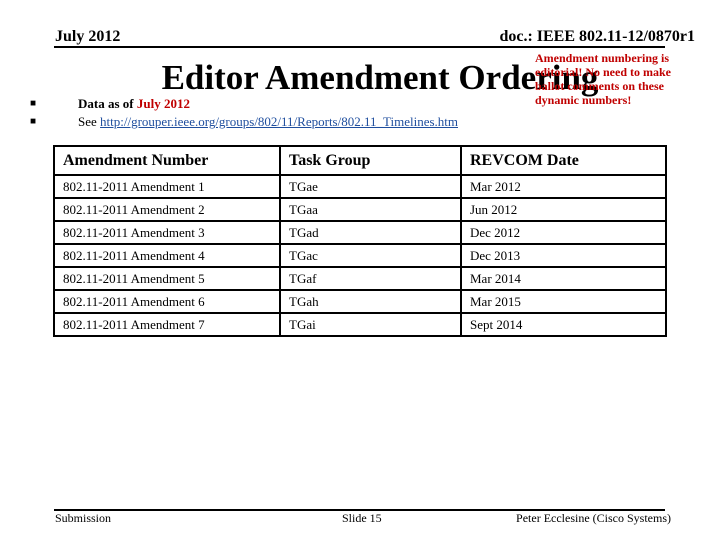 Image resolution: width=720 pixels, height=540 pixels. I want to click on header-divider, so click(359, 47).